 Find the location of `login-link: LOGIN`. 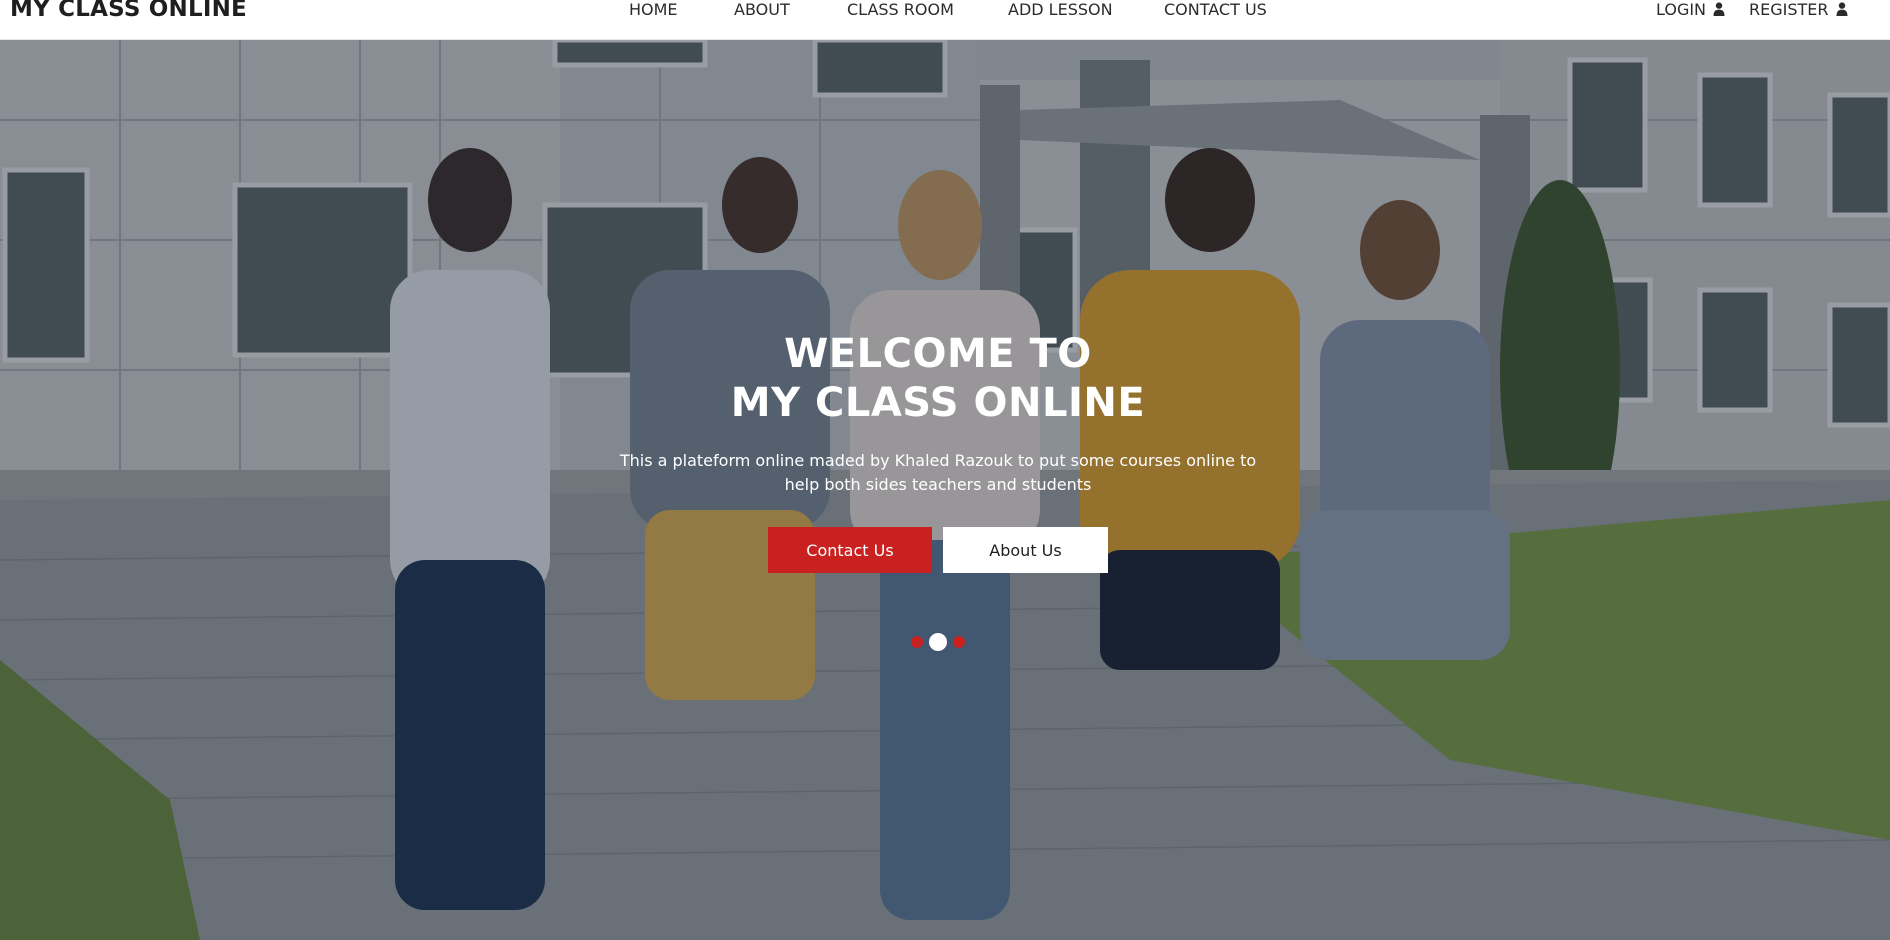

login-link: LOGIN is located at coordinates (1690, 9).